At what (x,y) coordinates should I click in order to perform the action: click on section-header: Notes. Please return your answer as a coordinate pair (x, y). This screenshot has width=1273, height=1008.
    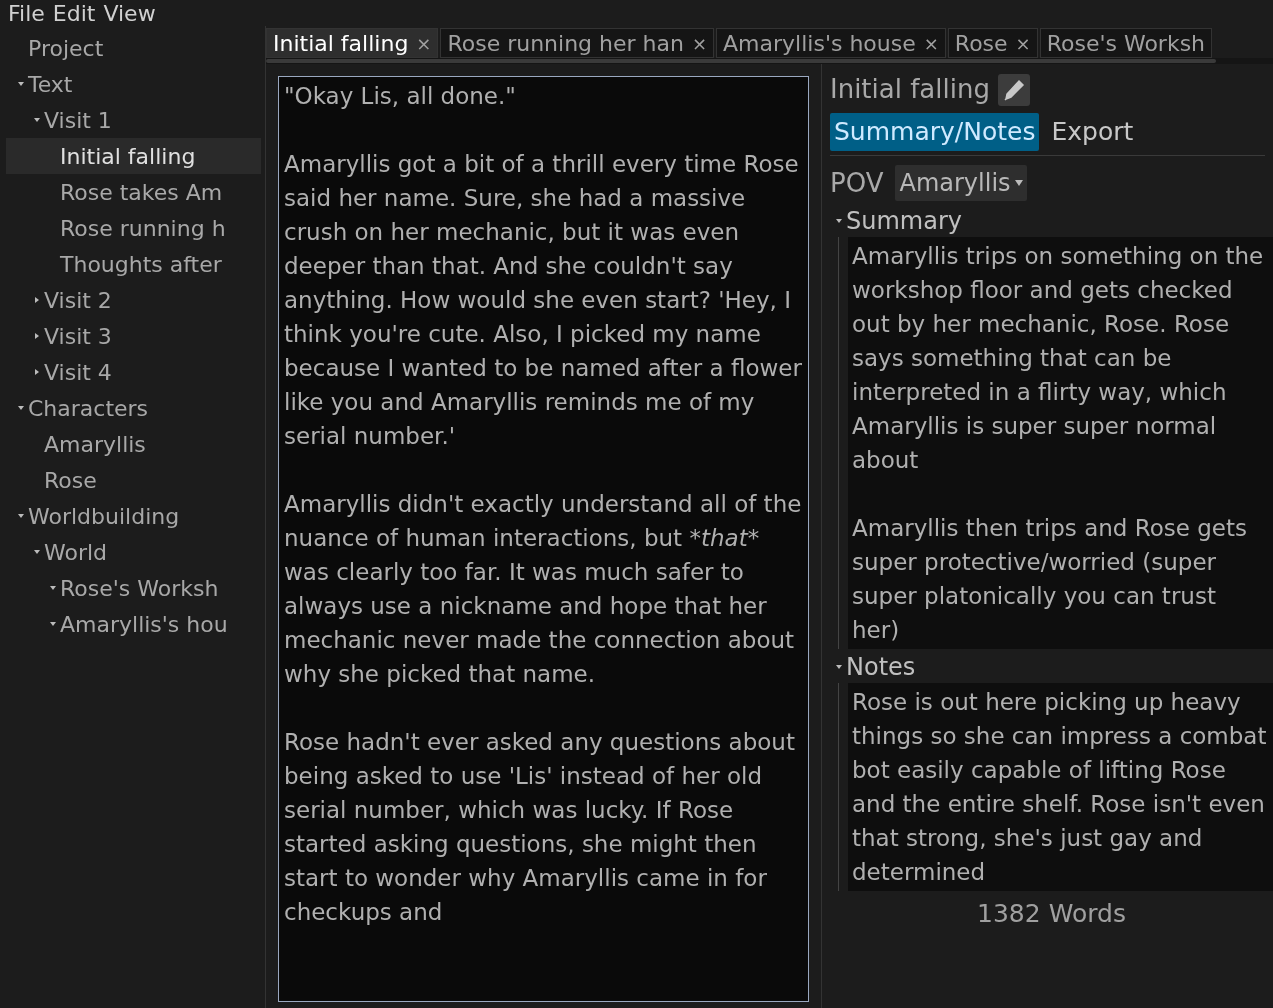
    Looking at the image, I should click on (881, 666).